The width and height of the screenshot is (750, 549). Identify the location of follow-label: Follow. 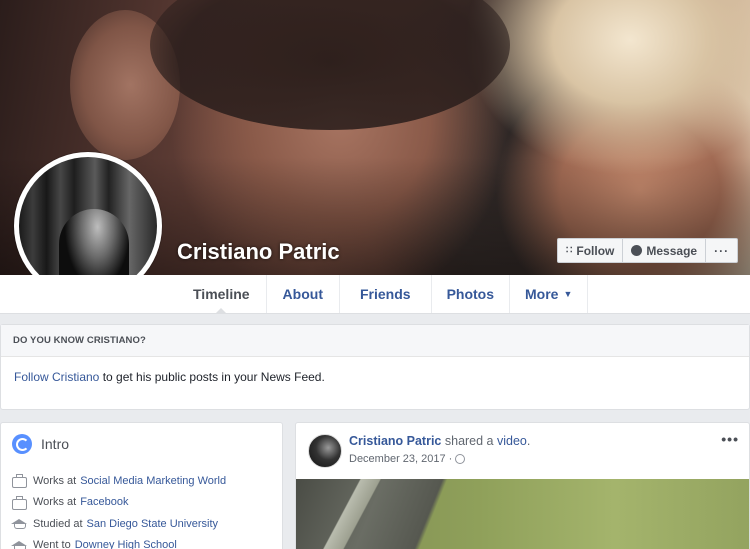
(595, 250).